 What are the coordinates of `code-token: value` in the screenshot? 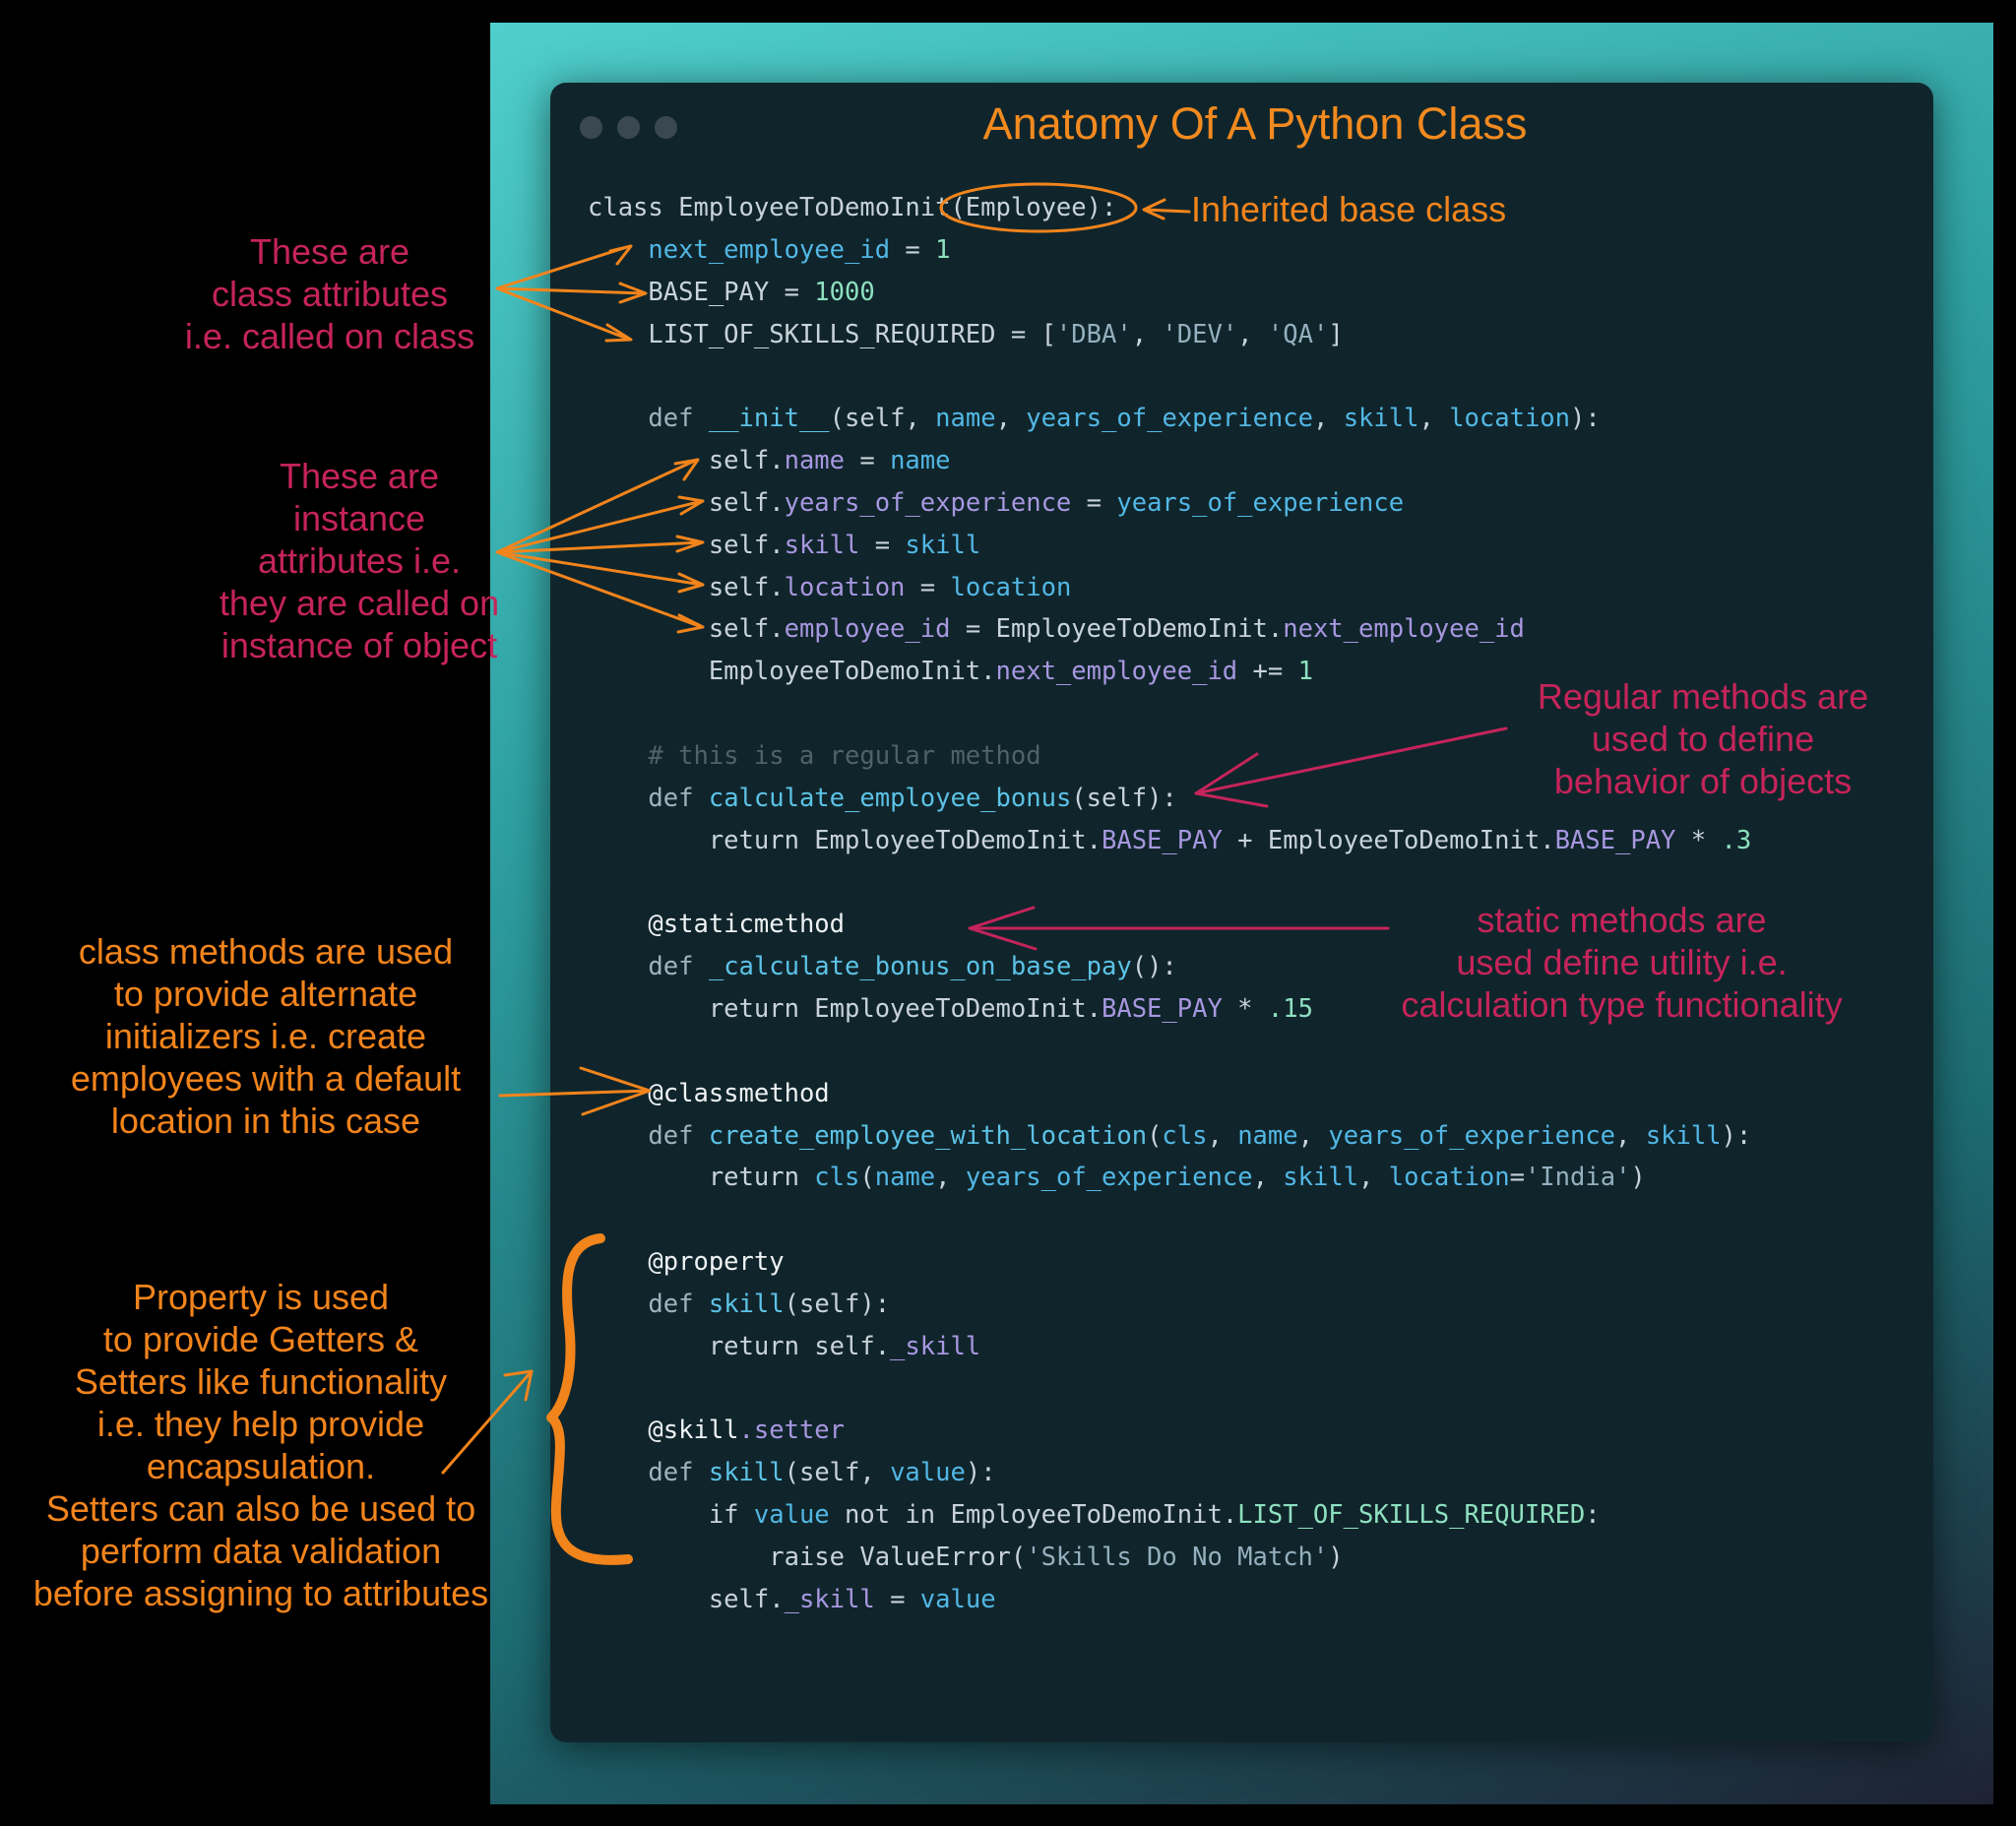 It's located at (957, 1599).